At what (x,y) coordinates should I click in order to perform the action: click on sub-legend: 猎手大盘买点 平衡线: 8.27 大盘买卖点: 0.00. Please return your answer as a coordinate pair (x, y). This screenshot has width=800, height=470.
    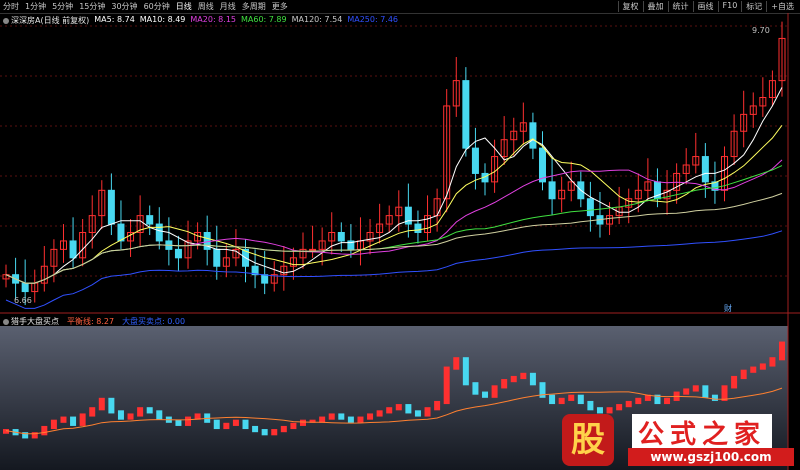
    Looking at the image, I should click on (94, 321).